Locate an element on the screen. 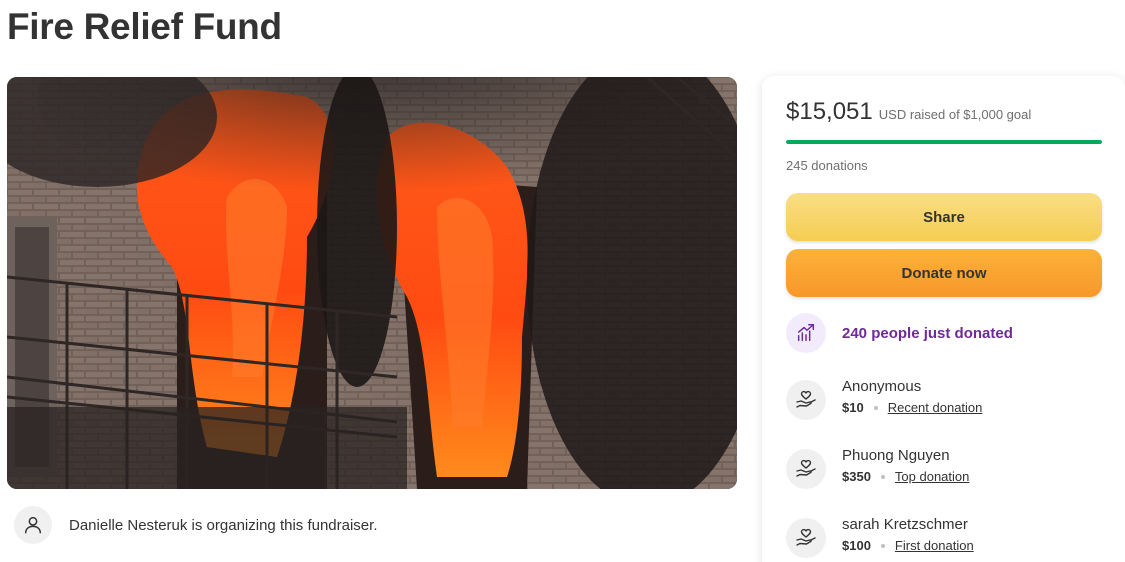 This screenshot has height=562, width=1125. share-button: Share is located at coordinates (944, 217).